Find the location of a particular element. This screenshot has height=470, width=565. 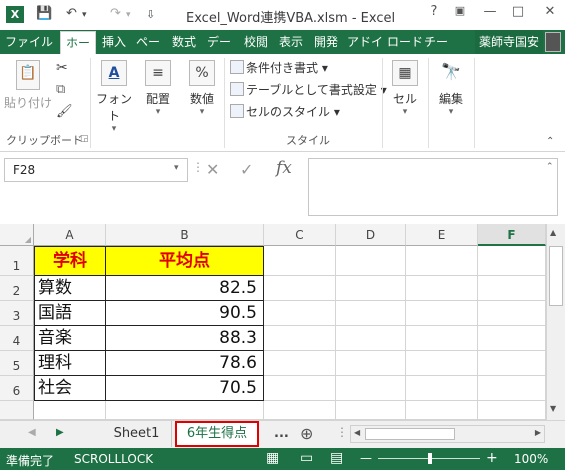

score-cell: 88.3 is located at coordinates (185, 338).